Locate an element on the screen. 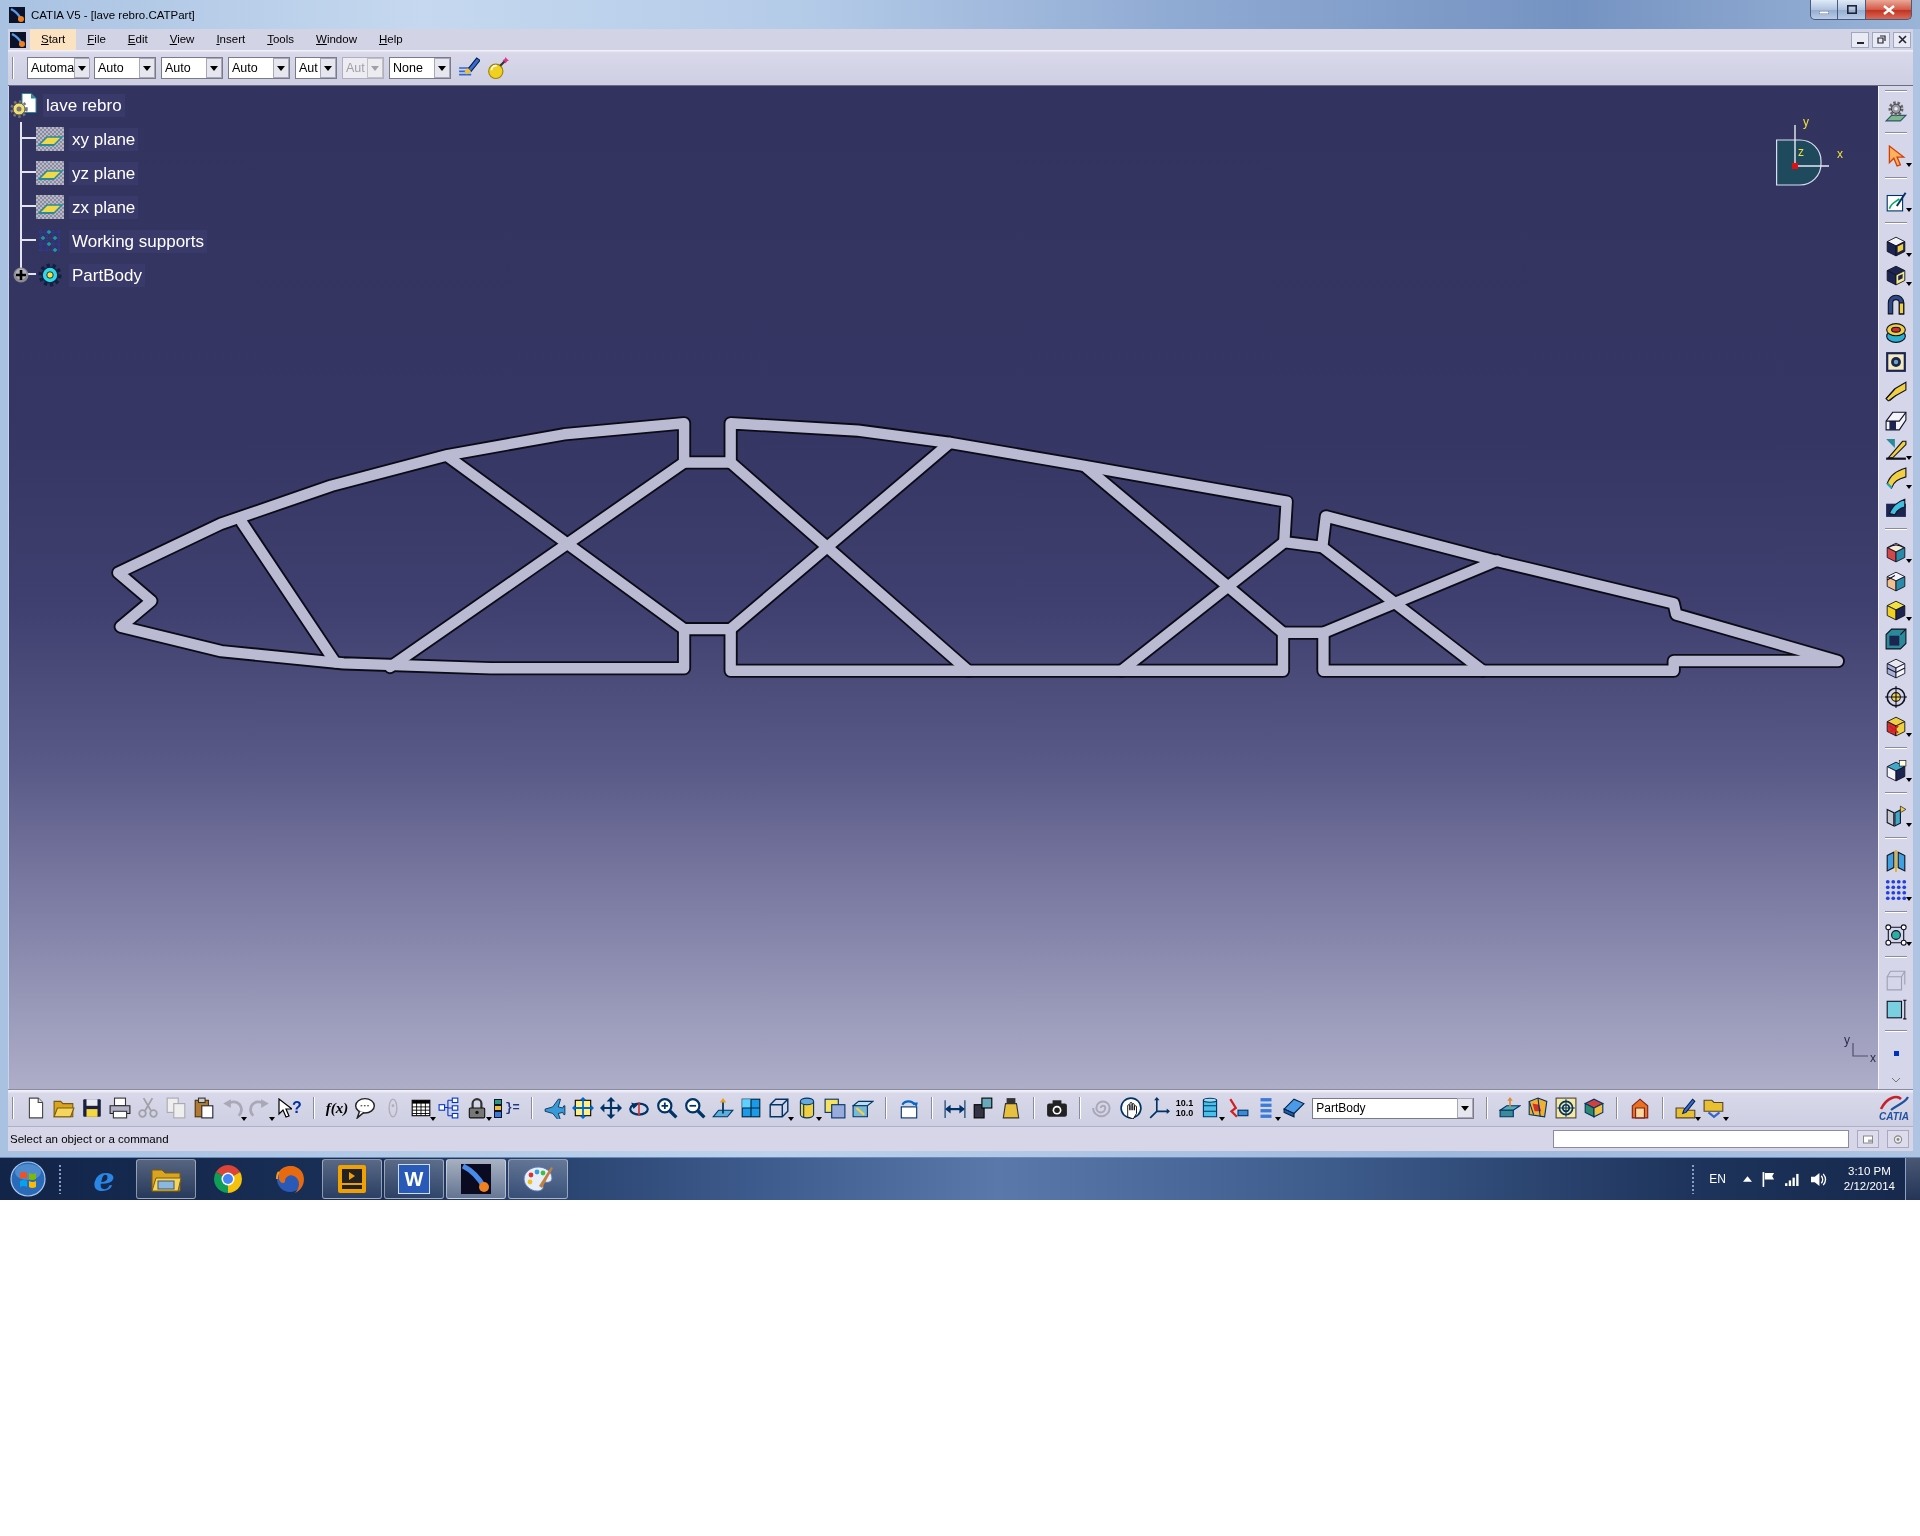  two-plates-icon is located at coordinates (1896, 815).